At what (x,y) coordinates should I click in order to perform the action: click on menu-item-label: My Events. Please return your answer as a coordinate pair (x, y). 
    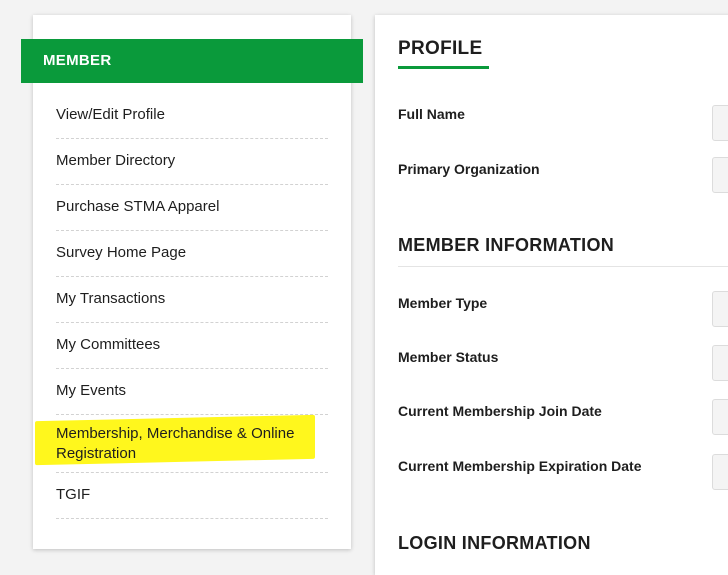
    Looking at the image, I should click on (91, 390).